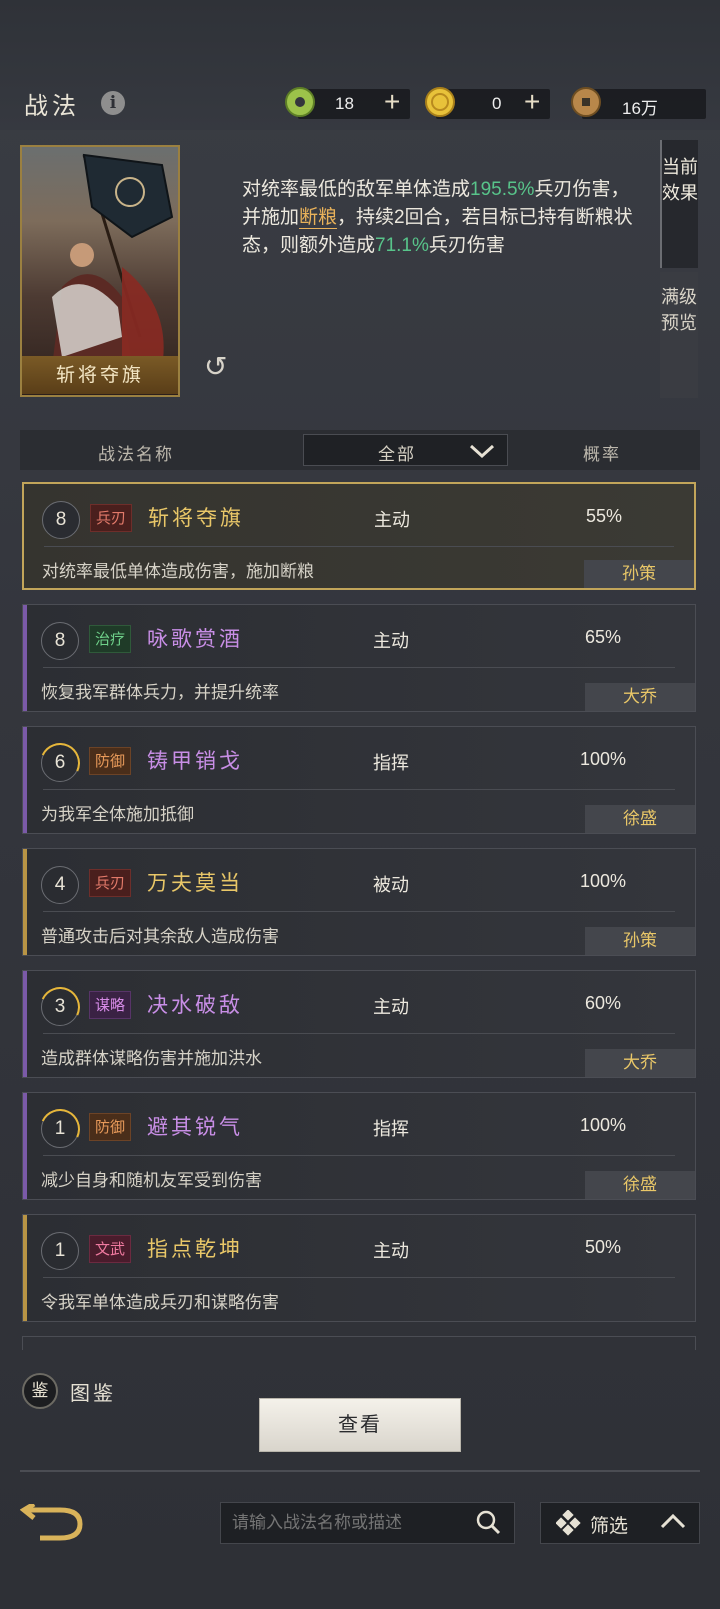 This screenshot has width=720, height=1609. I want to click on skill-row: 4 兵刃 万夫莫当 被动 100% 普通攻击后对其余敌人造成伤害 孙策, so click(359, 902).